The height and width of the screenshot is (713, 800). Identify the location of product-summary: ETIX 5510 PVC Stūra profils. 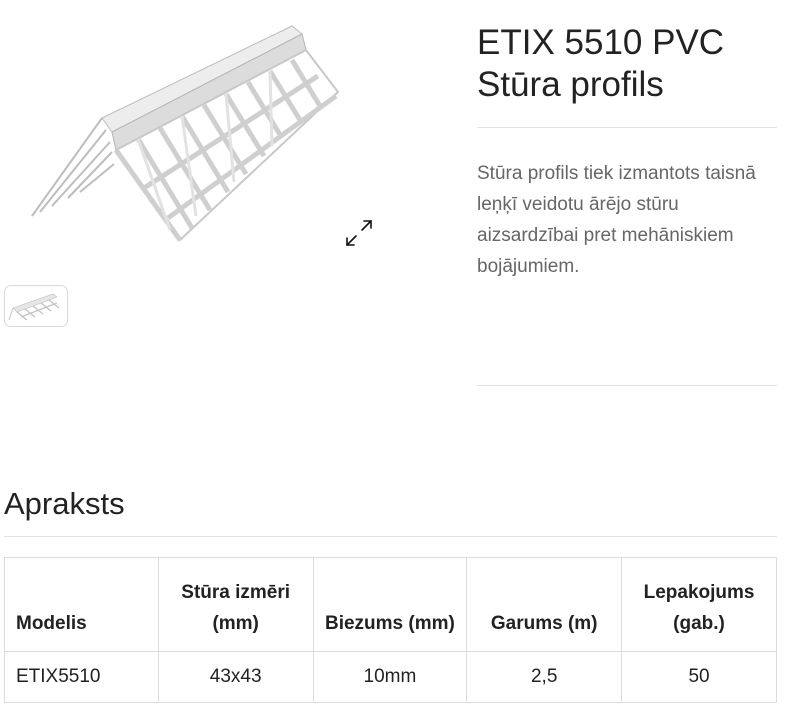
(627, 64).